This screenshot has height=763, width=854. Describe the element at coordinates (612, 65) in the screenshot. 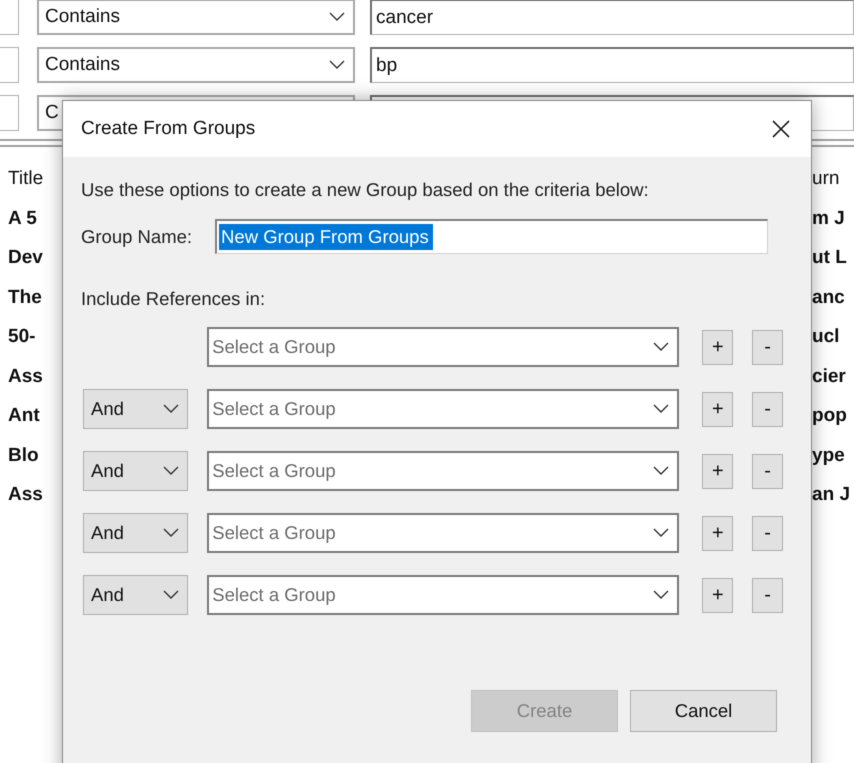

I see `search-value-field: bp` at that location.